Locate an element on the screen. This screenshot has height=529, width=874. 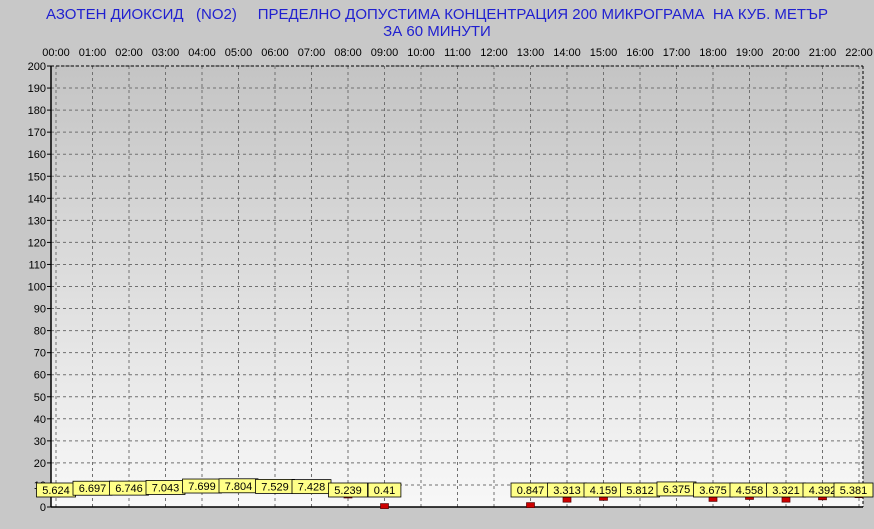
data-label: 3.675 is located at coordinates (713, 491).